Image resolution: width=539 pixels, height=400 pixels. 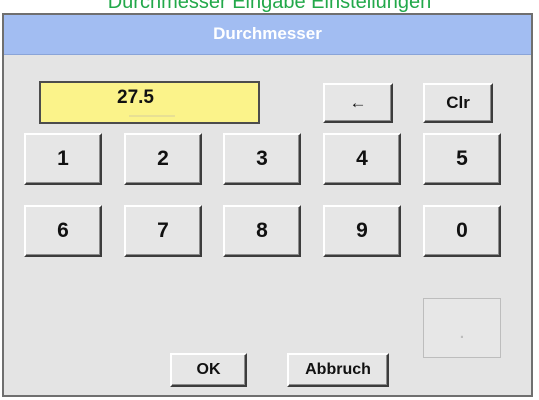 I want to click on digit-9-button: 9, so click(x=362, y=231).